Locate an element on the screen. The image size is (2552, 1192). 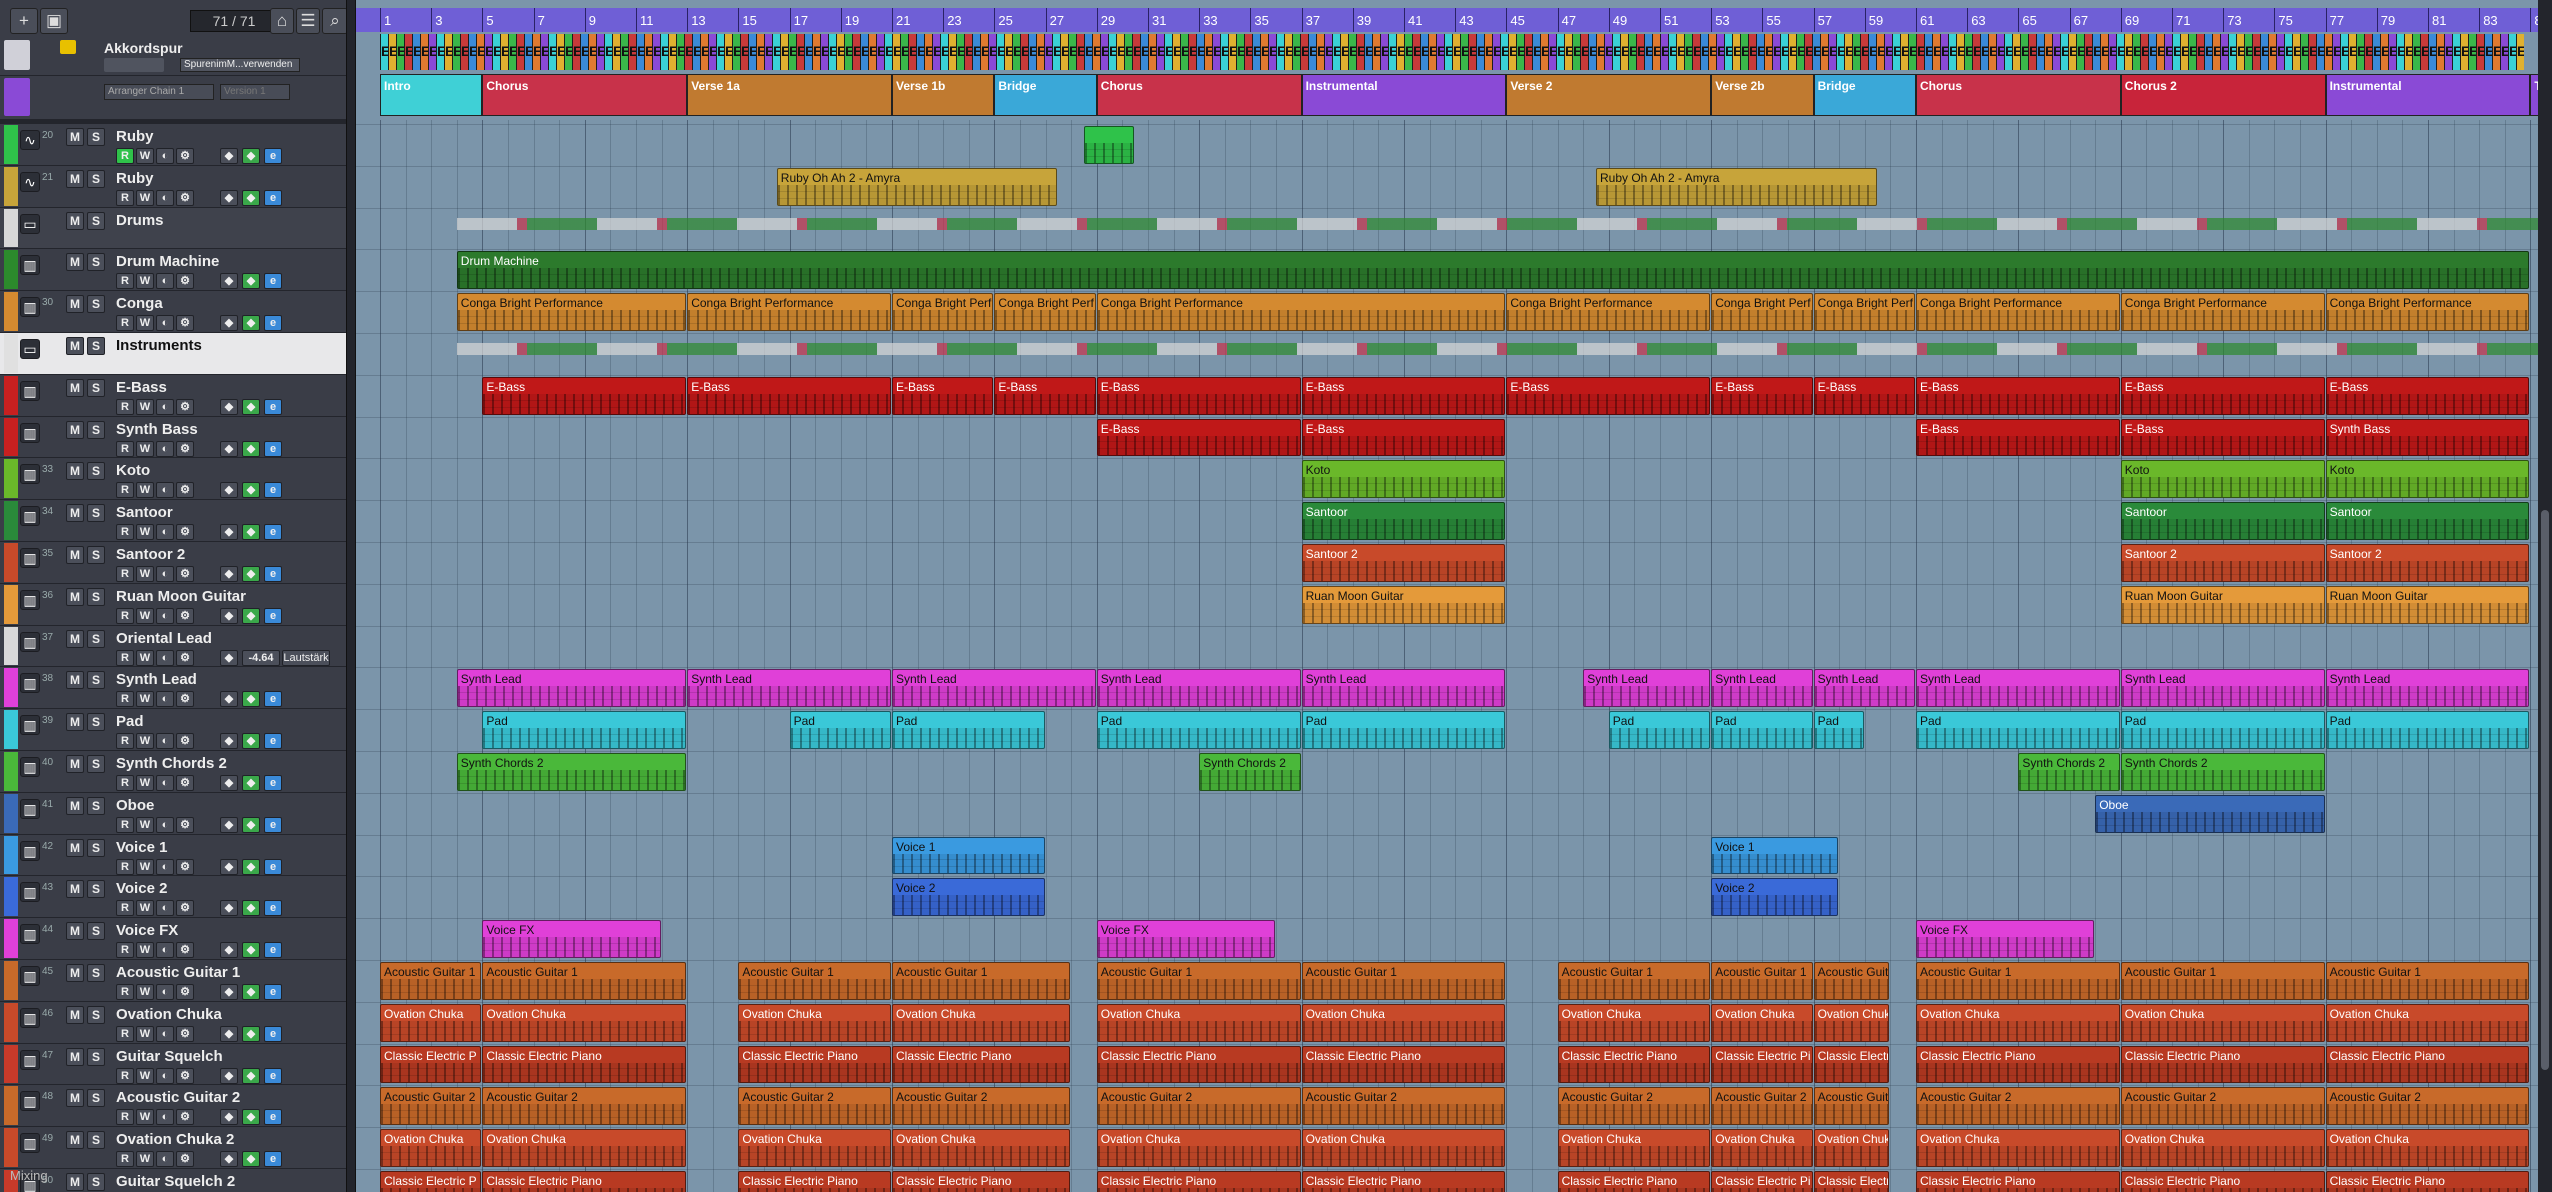
midi-event: Classic Electric Piano is located at coordinates (1403, 1181).